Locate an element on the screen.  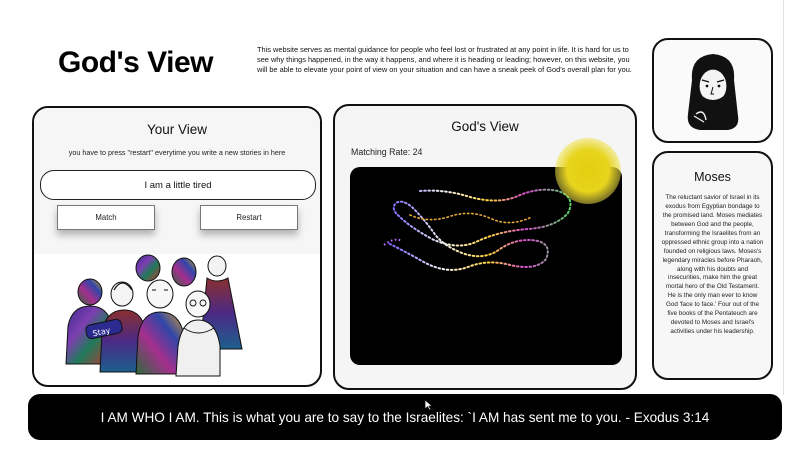
group-of-people-illustration: Stay is located at coordinates (160, 316).